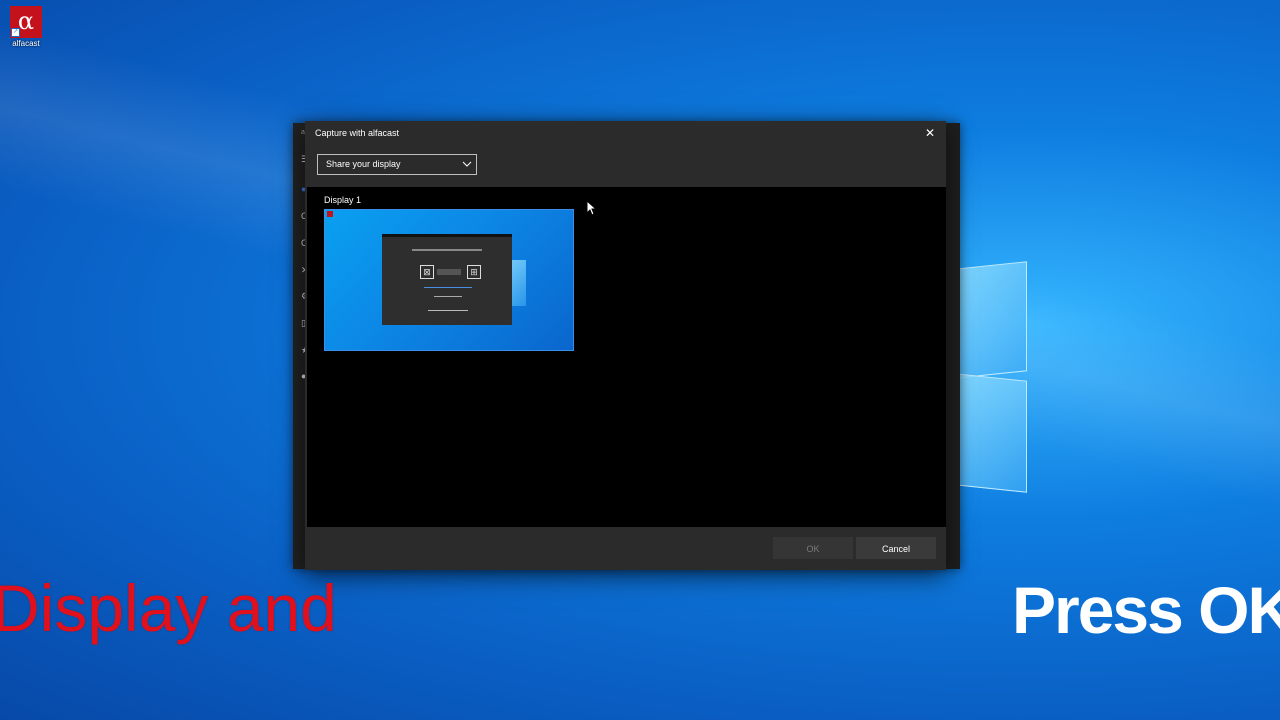  What do you see at coordinates (930, 133) in the screenshot?
I see `close-icon: ✕` at bounding box center [930, 133].